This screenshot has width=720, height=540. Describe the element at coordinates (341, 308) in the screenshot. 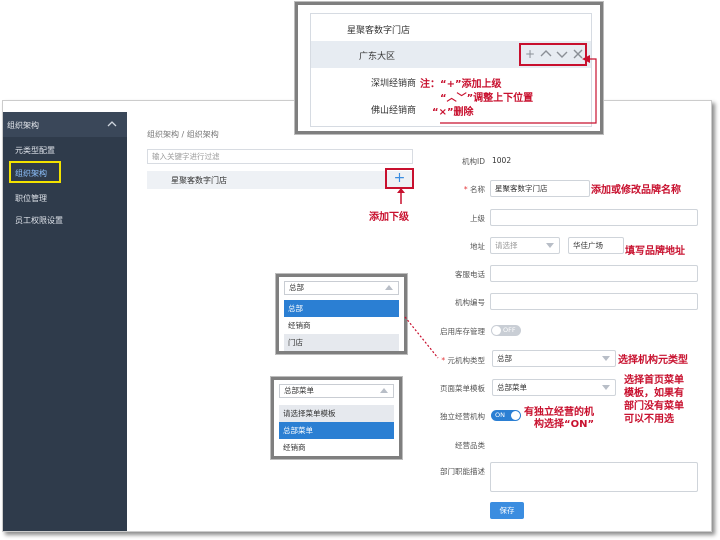

I see `dropdown-option: 总部` at that location.